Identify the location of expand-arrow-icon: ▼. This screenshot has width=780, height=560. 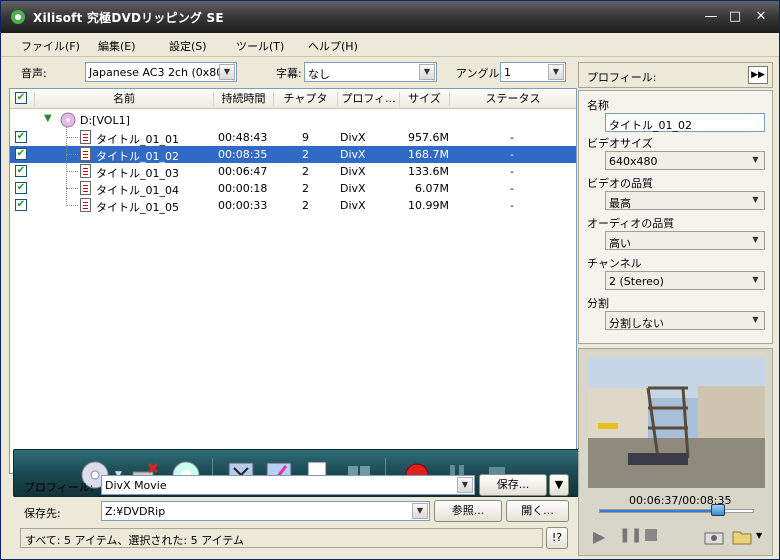
(48, 118).